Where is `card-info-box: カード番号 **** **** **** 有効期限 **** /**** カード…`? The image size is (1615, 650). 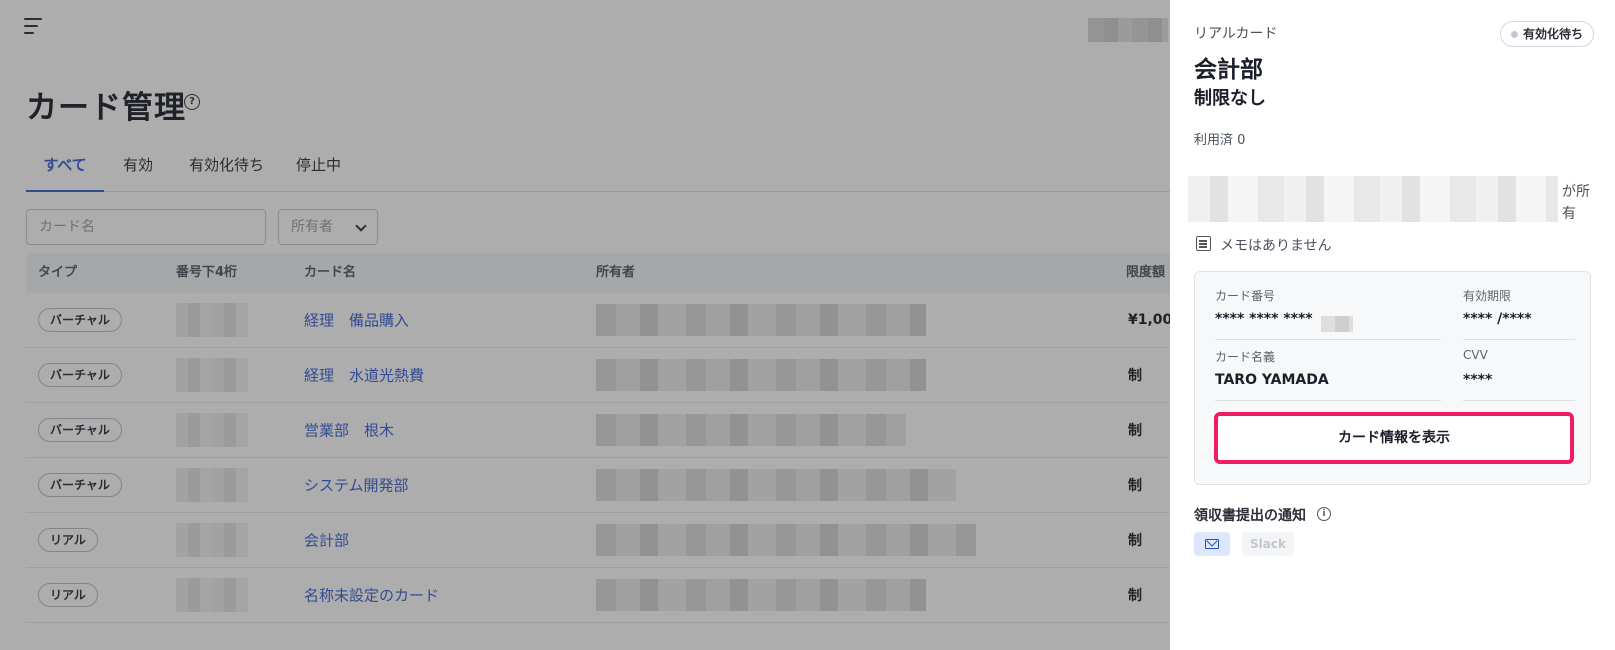 card-info-box: カード番号 **** **** **** 有効期限 **** /**** カード… is located at coordinates (1392, 378).